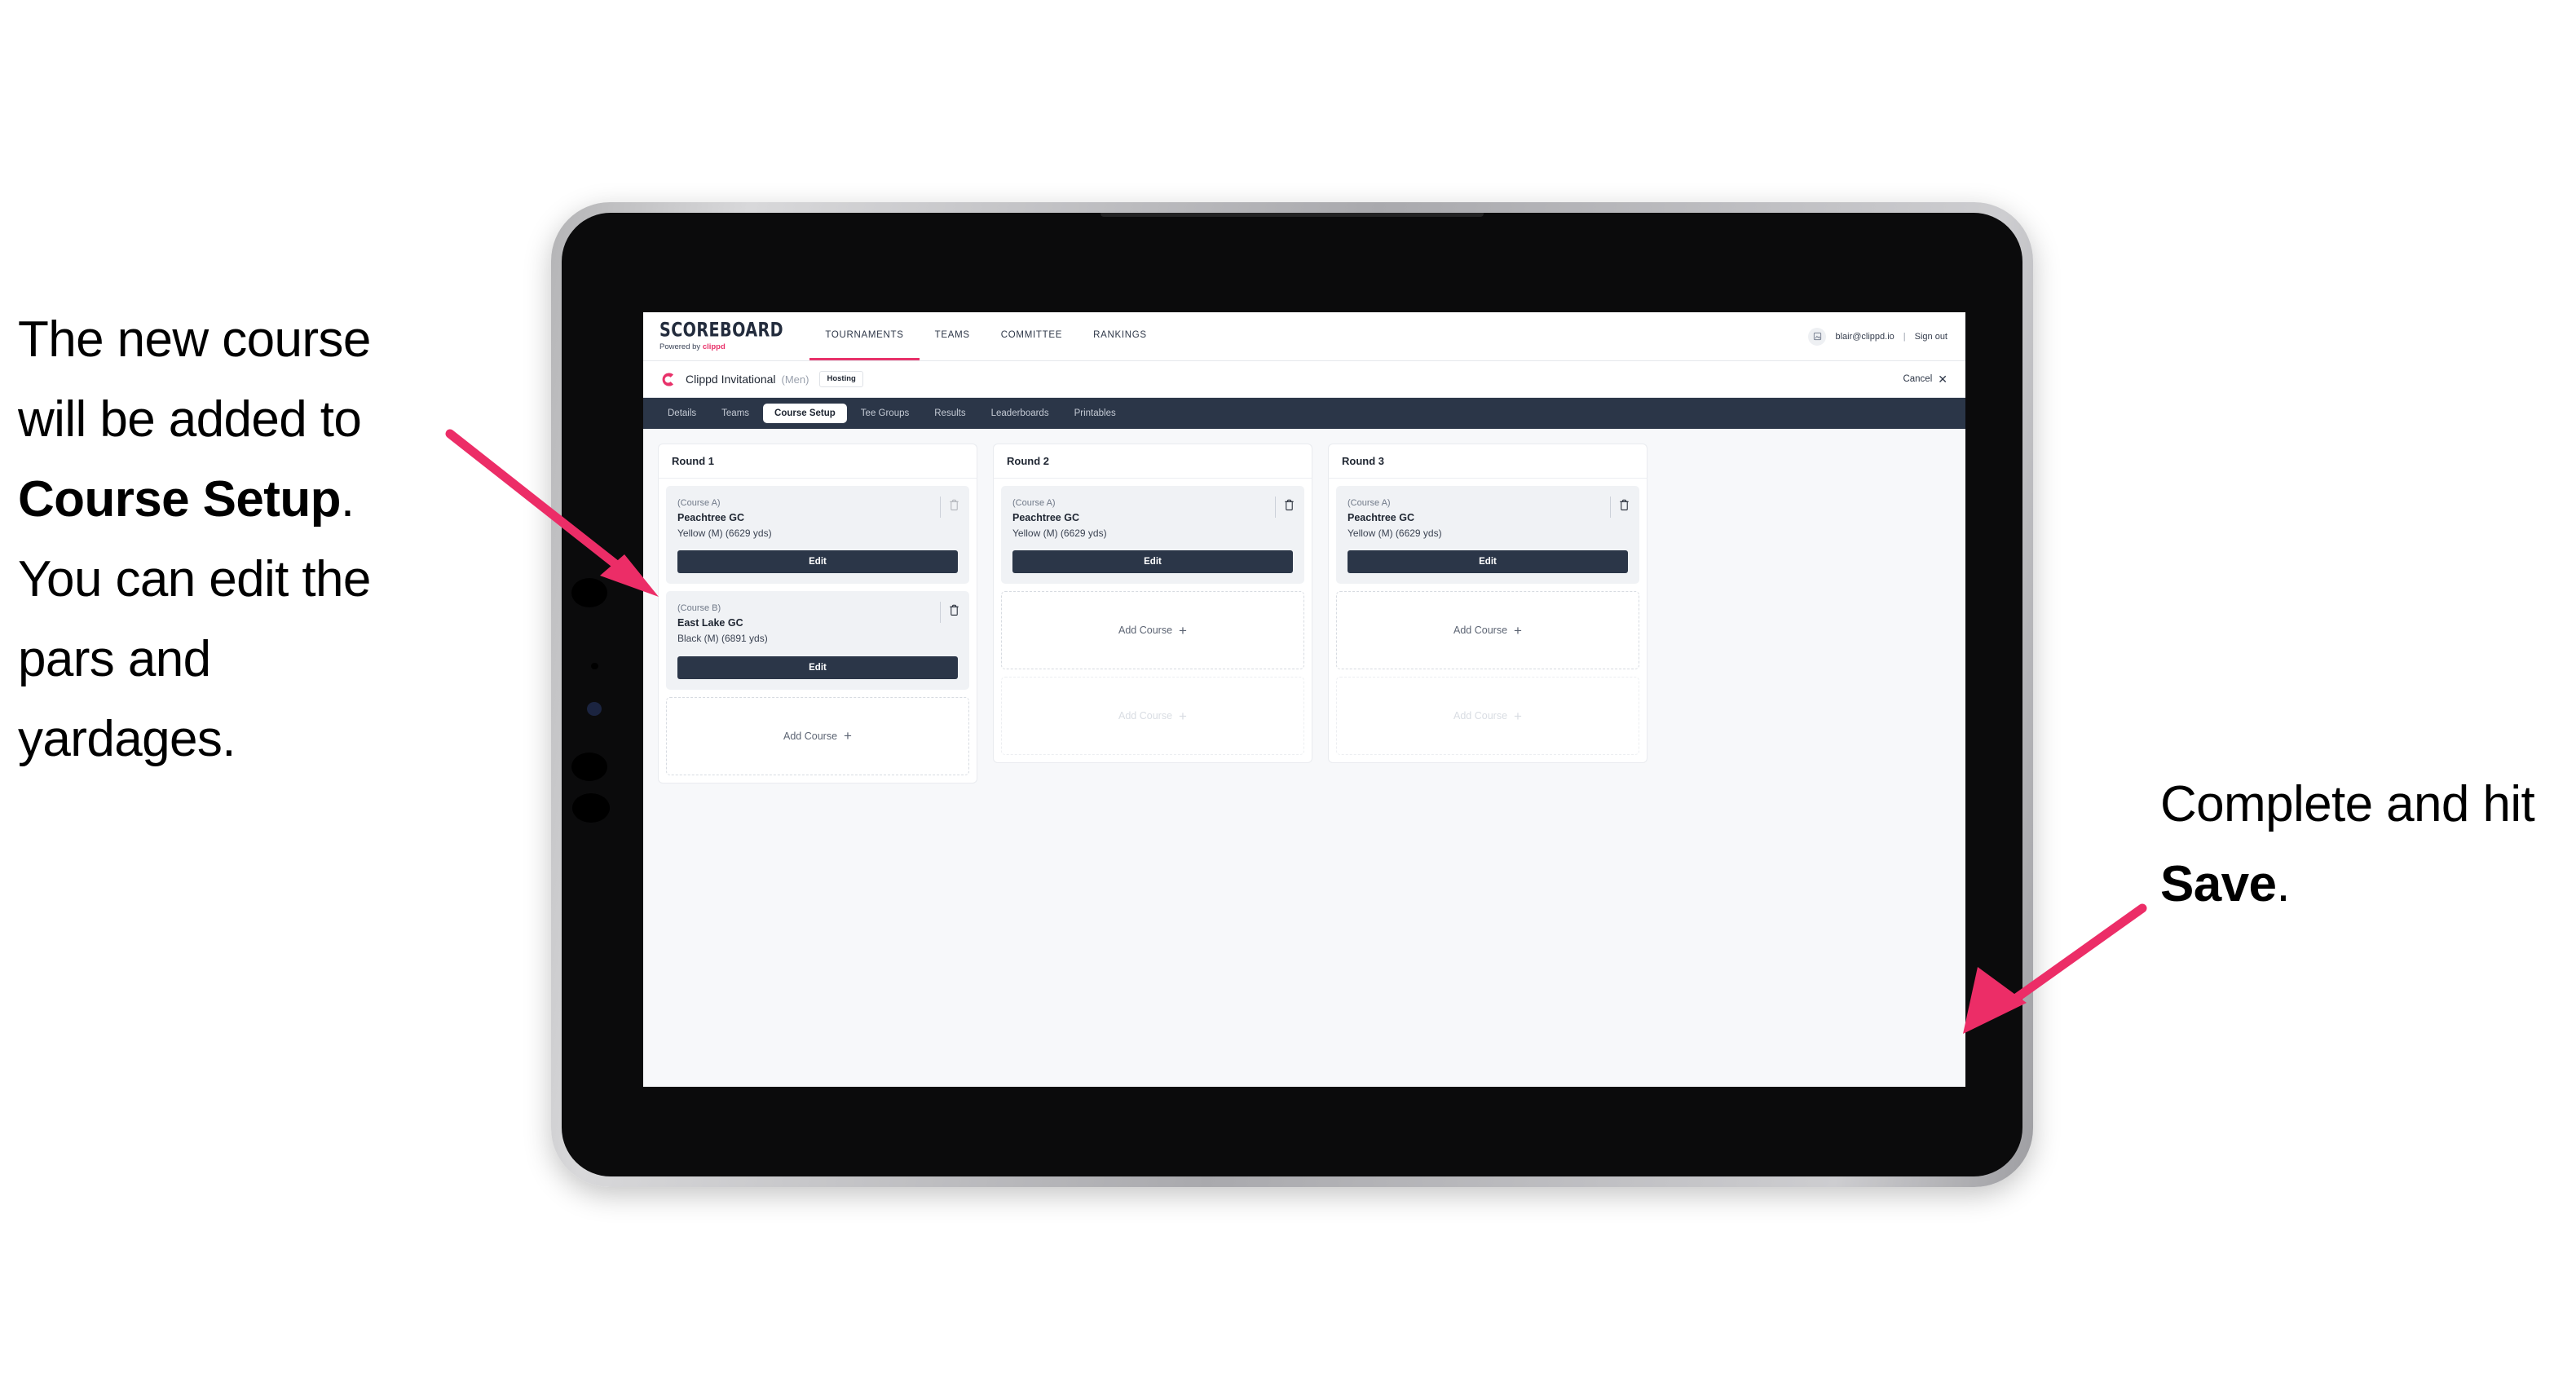  Describe the element at coordinates (735, 413) in the screenshot. I see `tab-teams: Teams` at that location.